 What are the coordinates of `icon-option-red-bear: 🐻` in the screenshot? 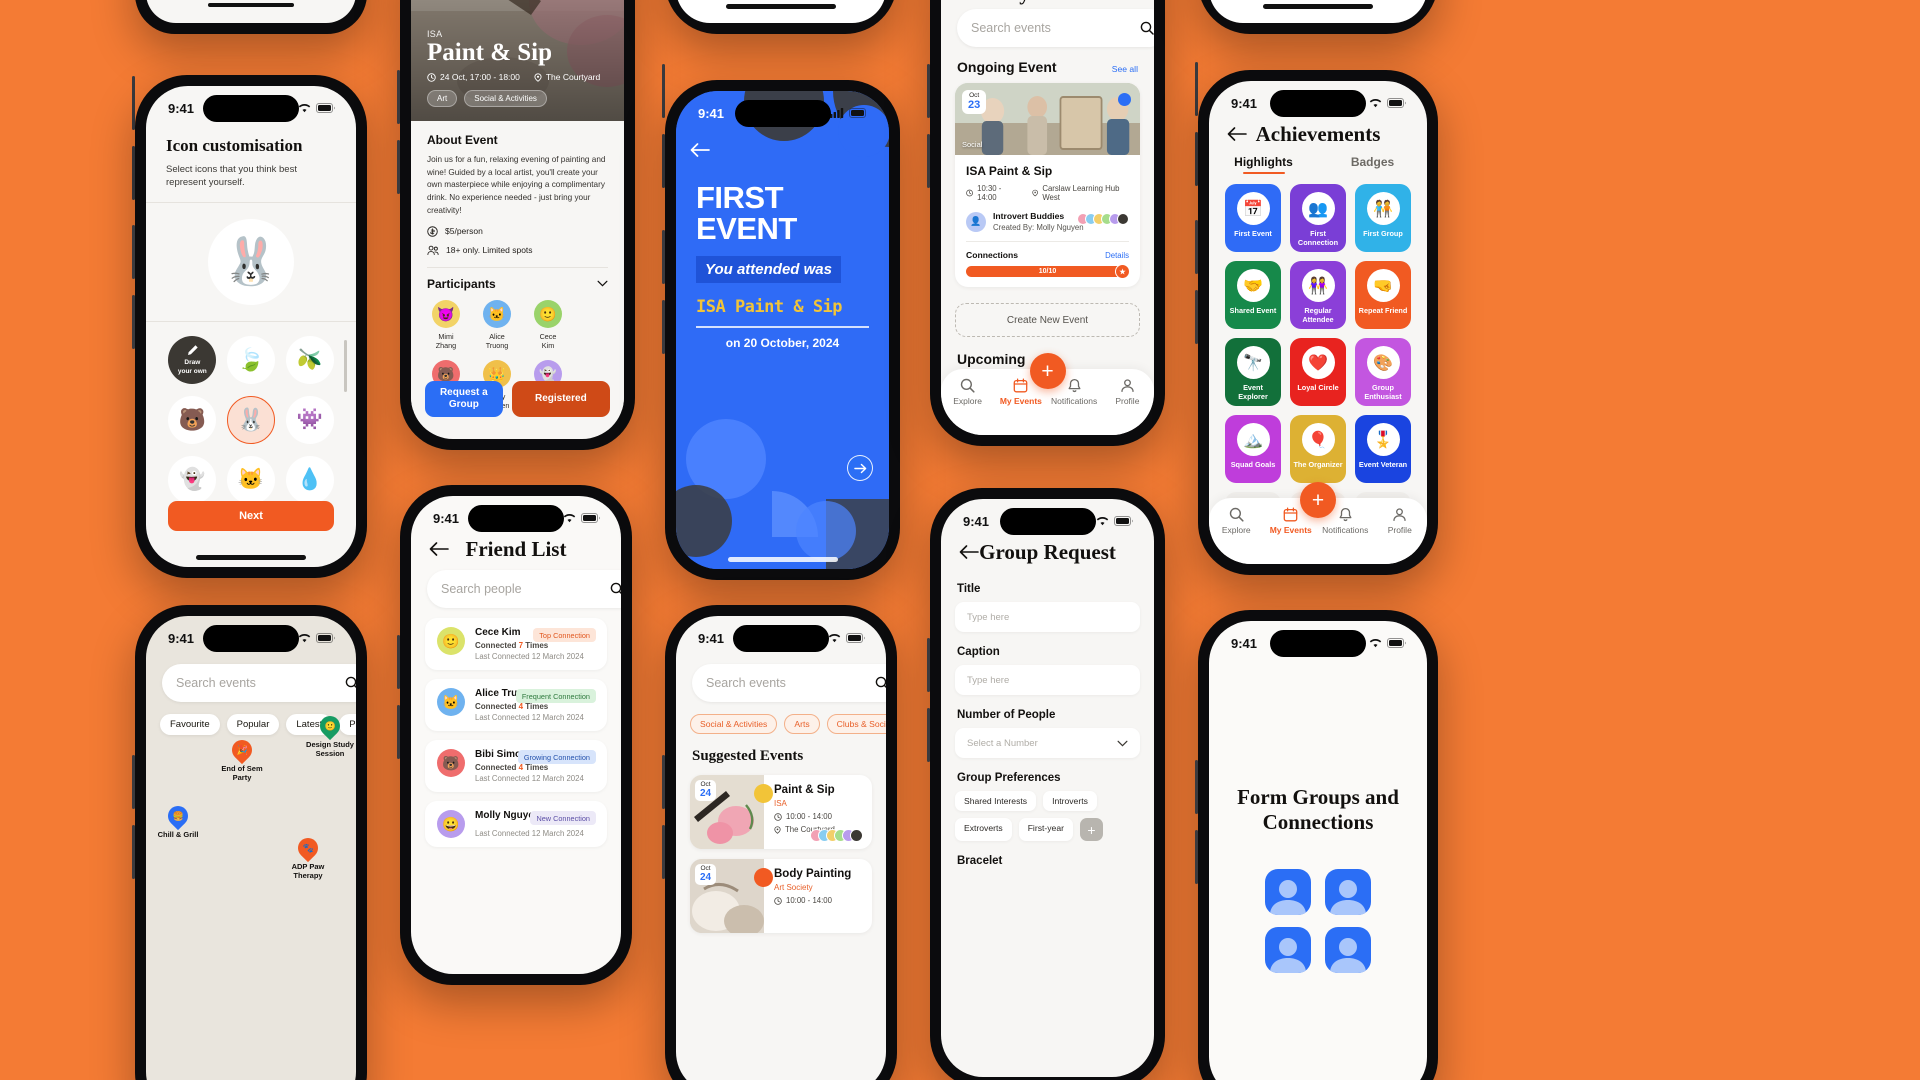 It's located at (192, 419).